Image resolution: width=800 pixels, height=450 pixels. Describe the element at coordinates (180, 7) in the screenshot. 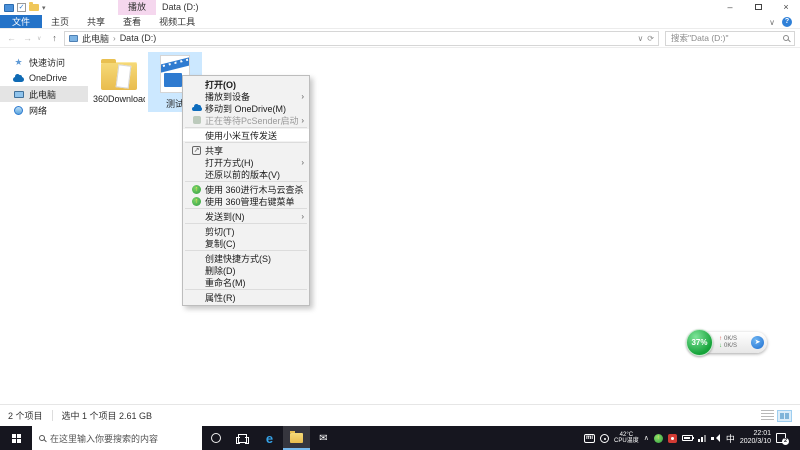

I see `window-title: Data (D:)` at that location.